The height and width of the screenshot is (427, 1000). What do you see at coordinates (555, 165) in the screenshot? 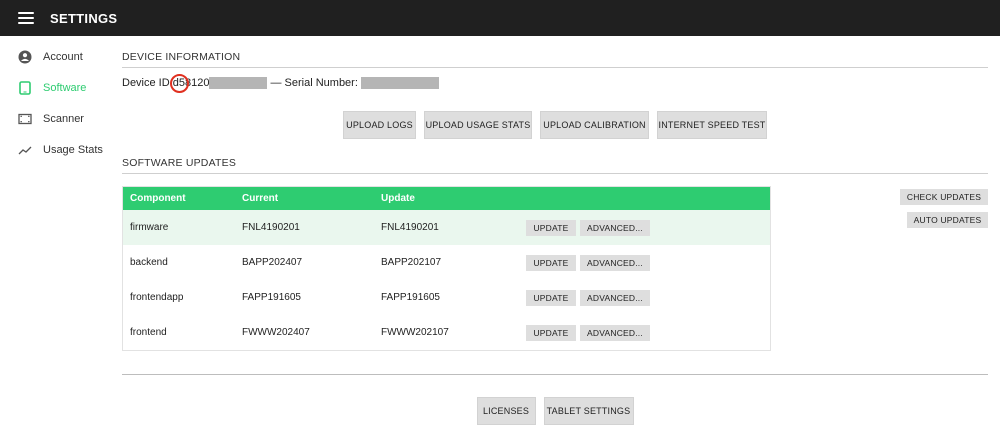
I see `software-updates-heading: SOFTWARE UPDATES` at bounding box center [555, 165].